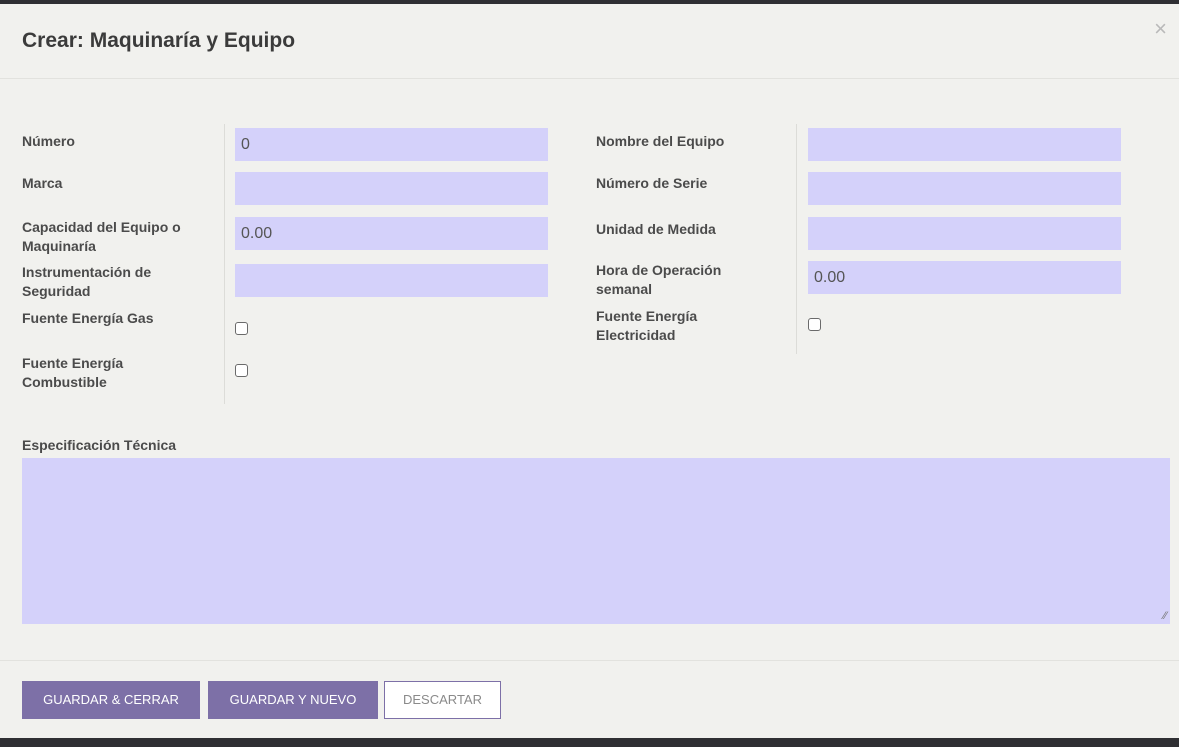 Image resolution: width=1179 pixels, height=747 pixels. I want to click on numero-serie-input, so click(964, 188).